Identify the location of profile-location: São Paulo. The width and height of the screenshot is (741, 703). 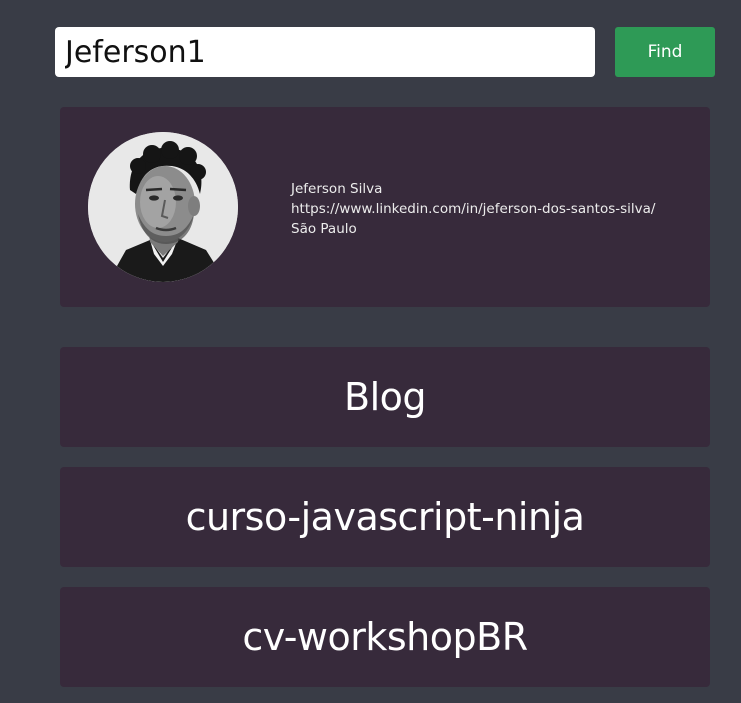
(324, 229).